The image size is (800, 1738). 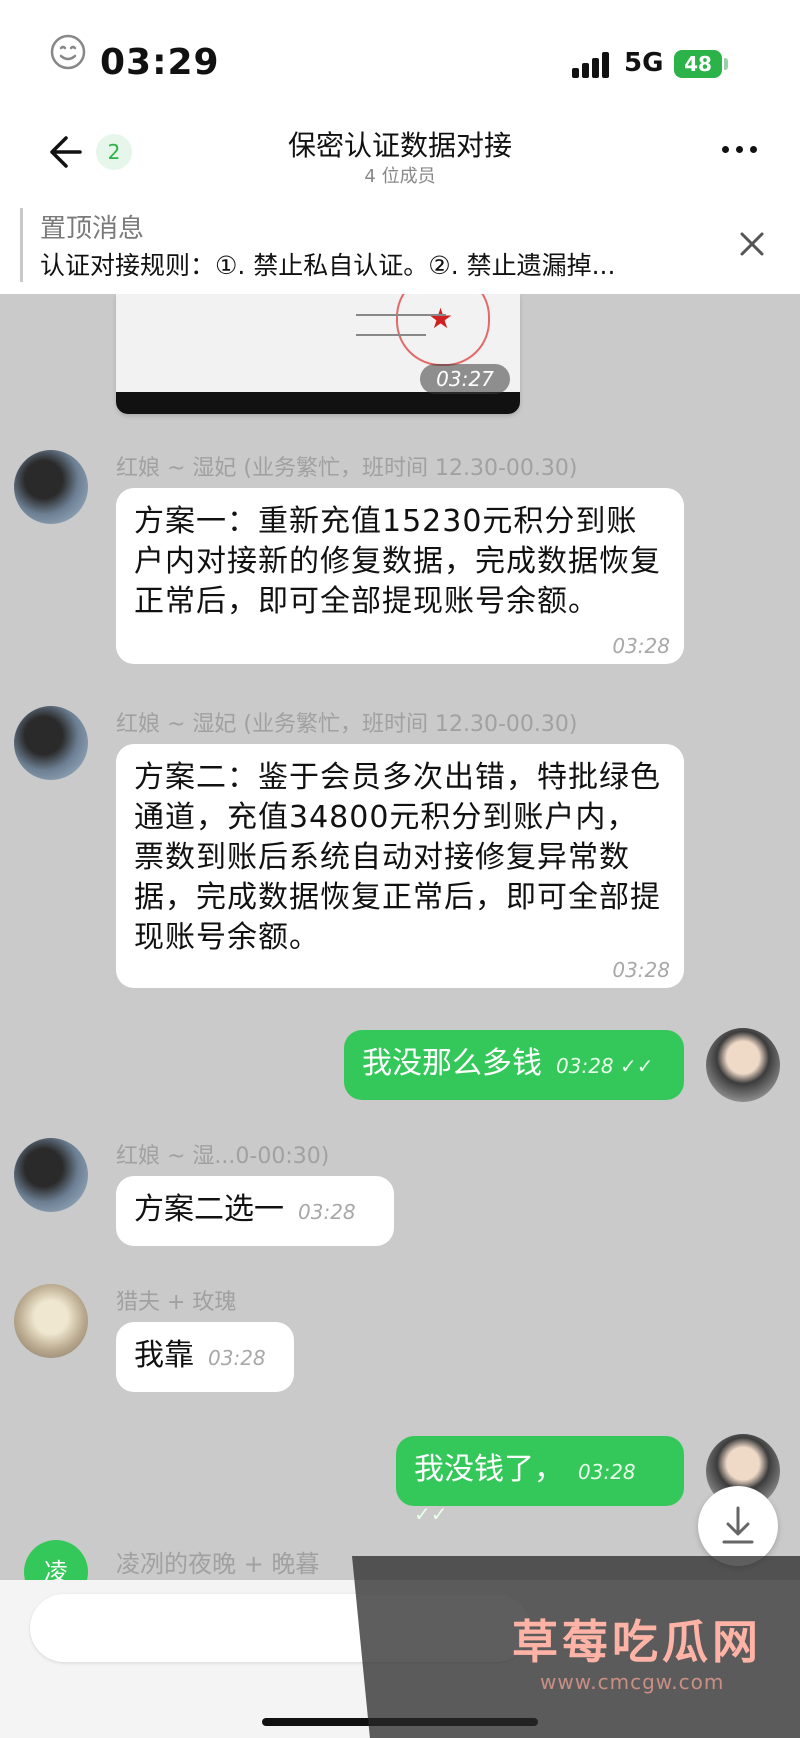 What do you see at coordinates (752, 244) in the screenshot?
I see `close-icon` at bounding box center [752, 244].